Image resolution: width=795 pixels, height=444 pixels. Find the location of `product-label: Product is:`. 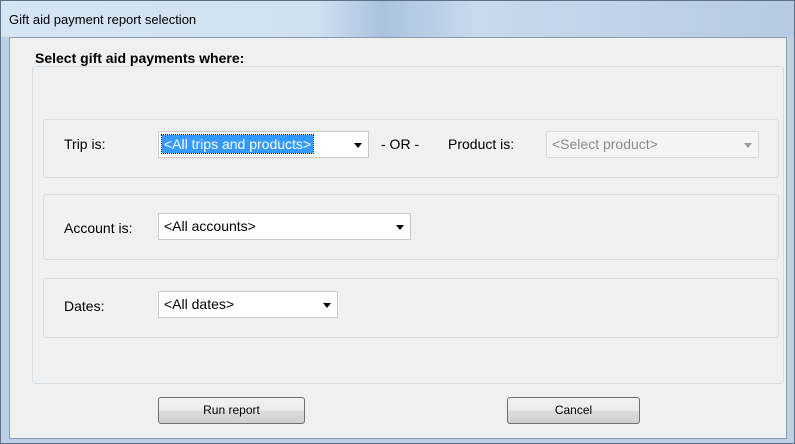

product-label: Product is: is located at coordinates (481, 144).